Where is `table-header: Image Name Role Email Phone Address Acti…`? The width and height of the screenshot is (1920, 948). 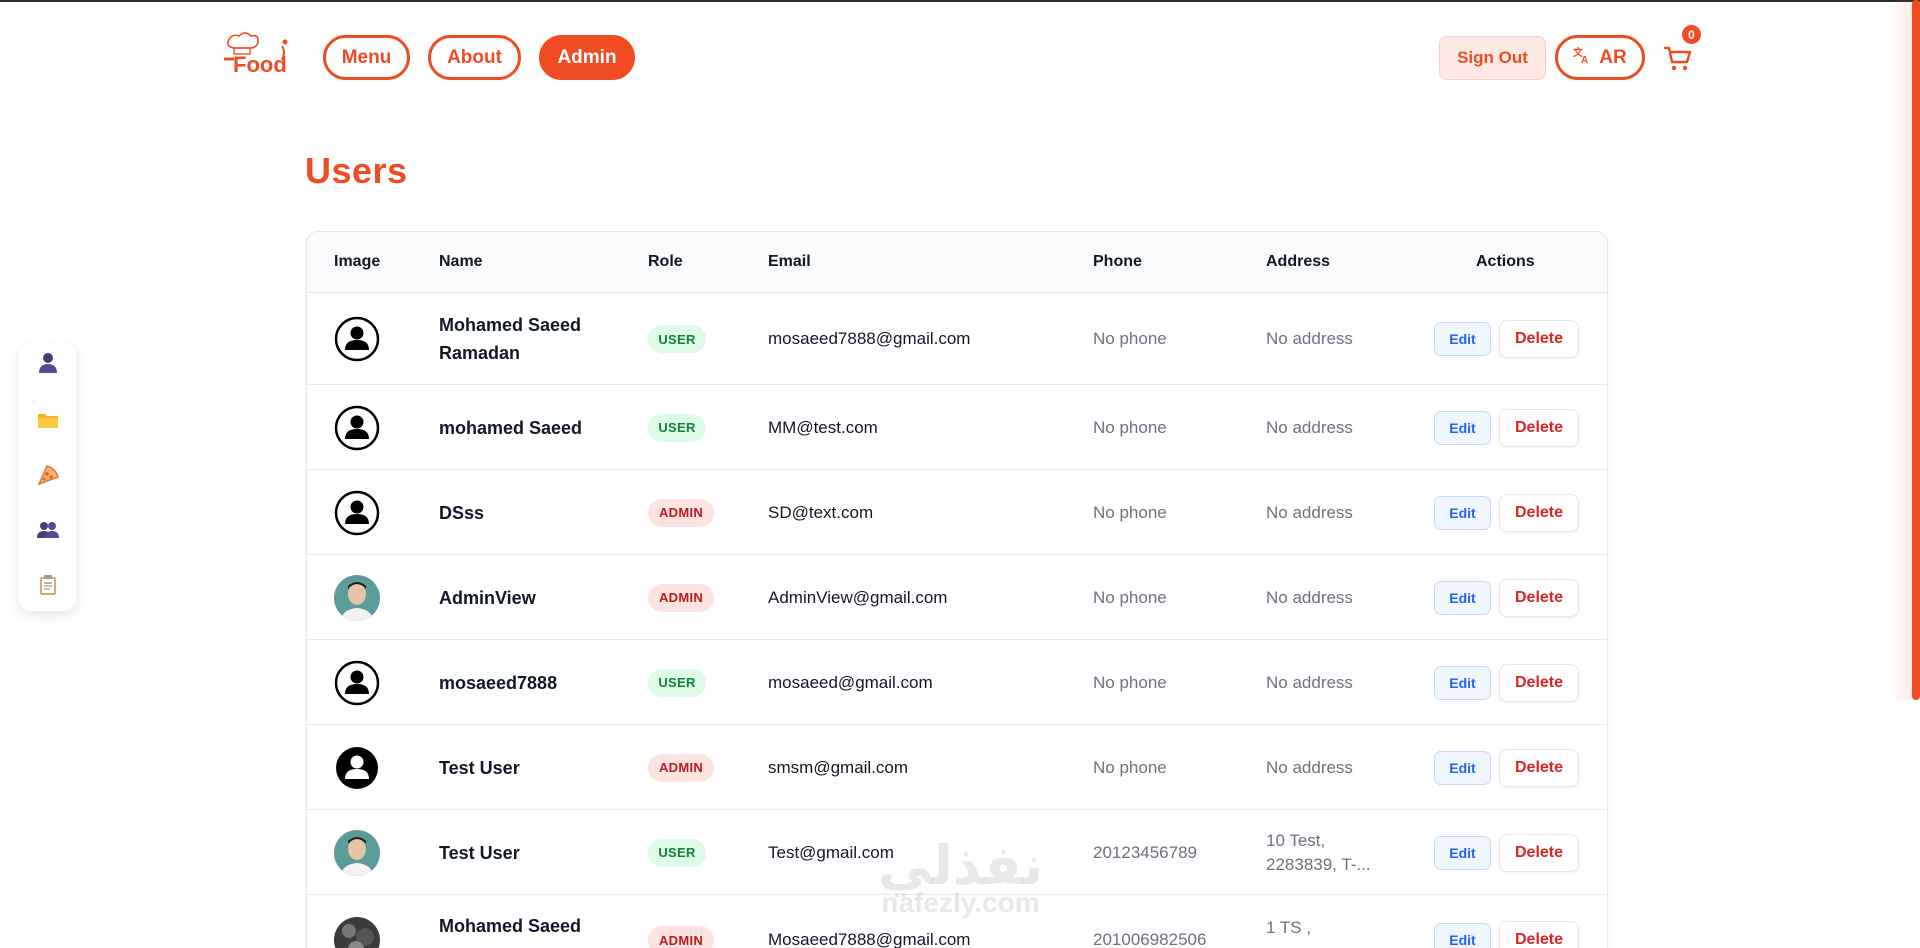
table-header: Image Name Role Email Phone Address Acti… is located at coordinates (957, 262).